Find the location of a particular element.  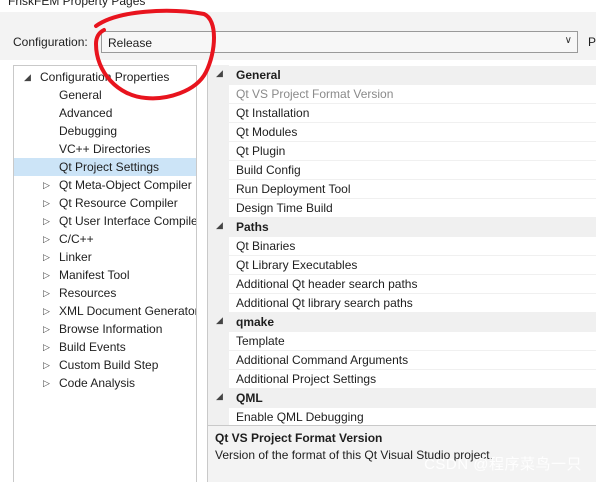

tree-item-c-c: ▷ C/C++ is located at coordinates (105, 239).